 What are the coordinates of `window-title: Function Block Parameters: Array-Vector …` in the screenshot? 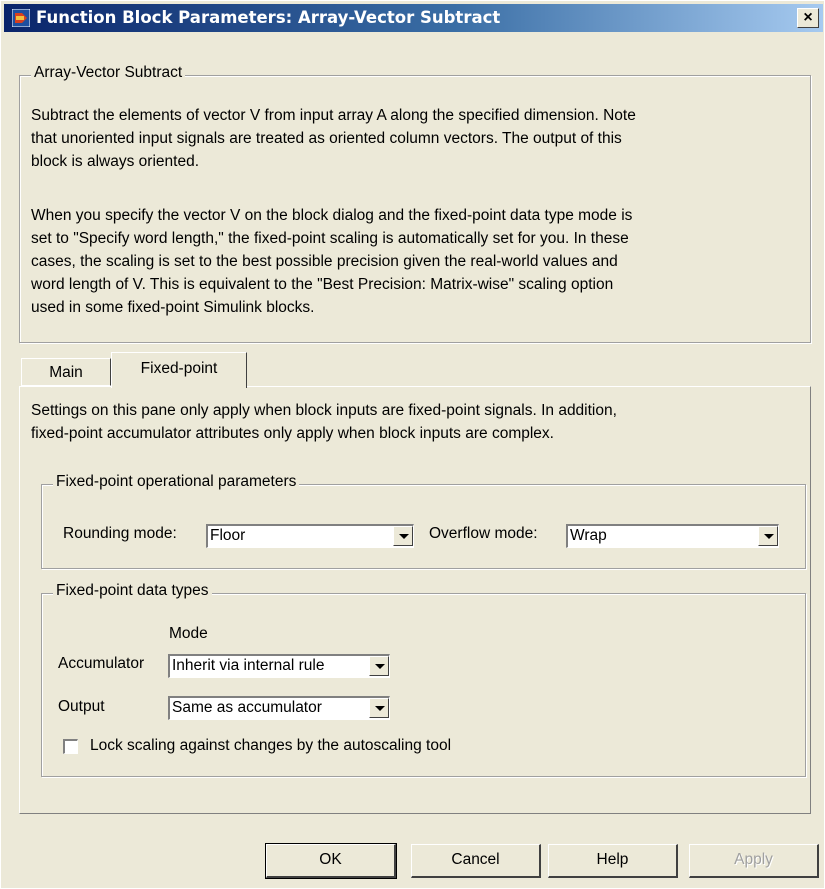 It's located at (268, 17).